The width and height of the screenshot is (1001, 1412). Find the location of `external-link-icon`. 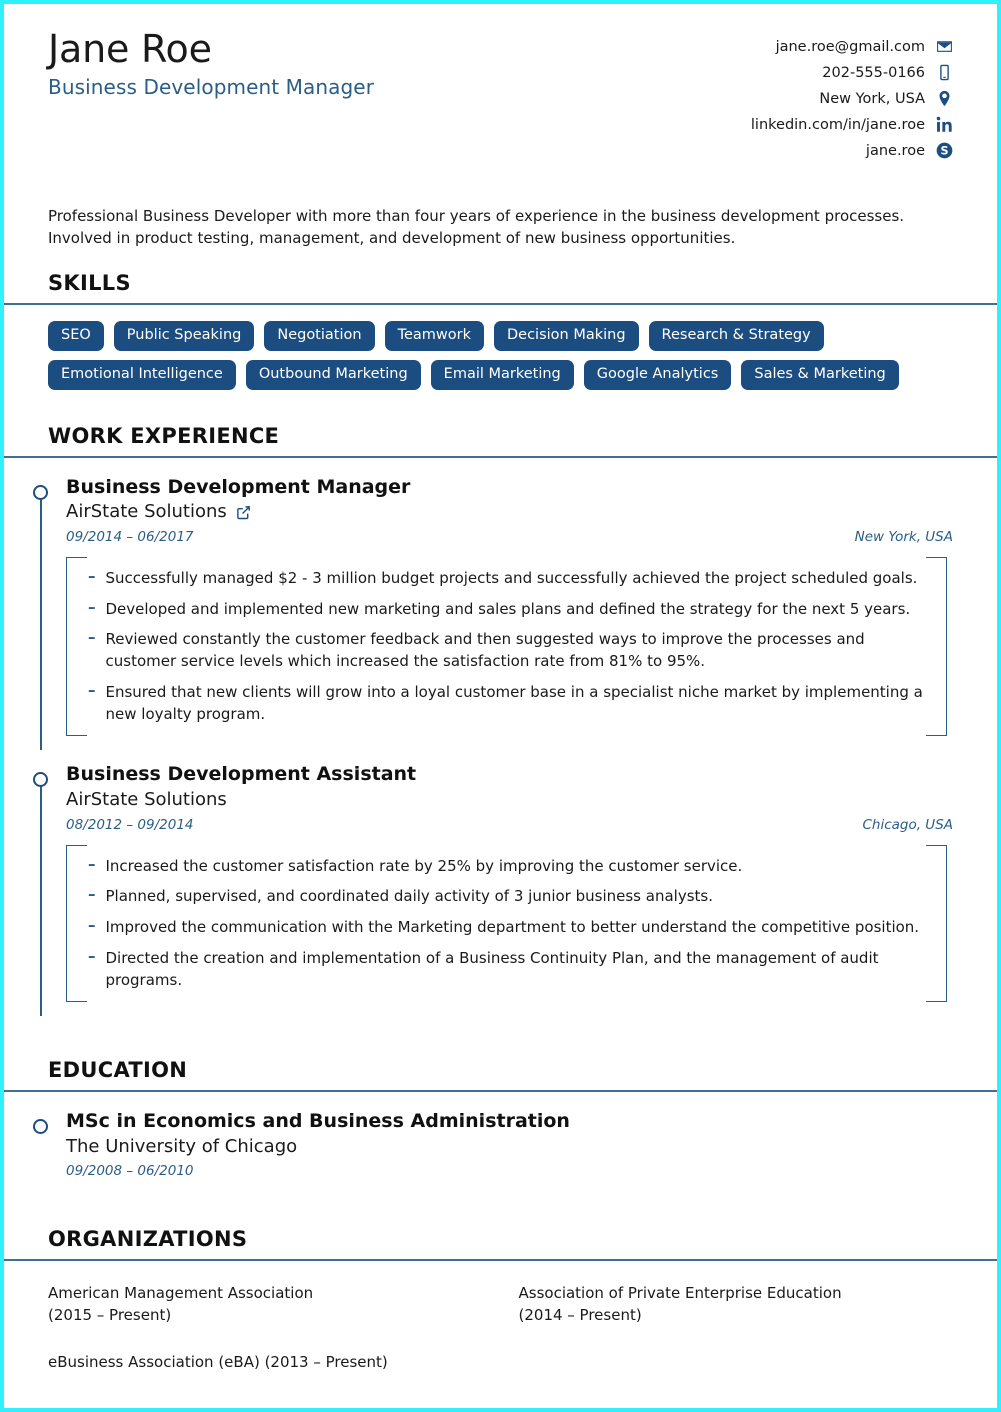

external-link-icon is located at coordinates (243, 512).